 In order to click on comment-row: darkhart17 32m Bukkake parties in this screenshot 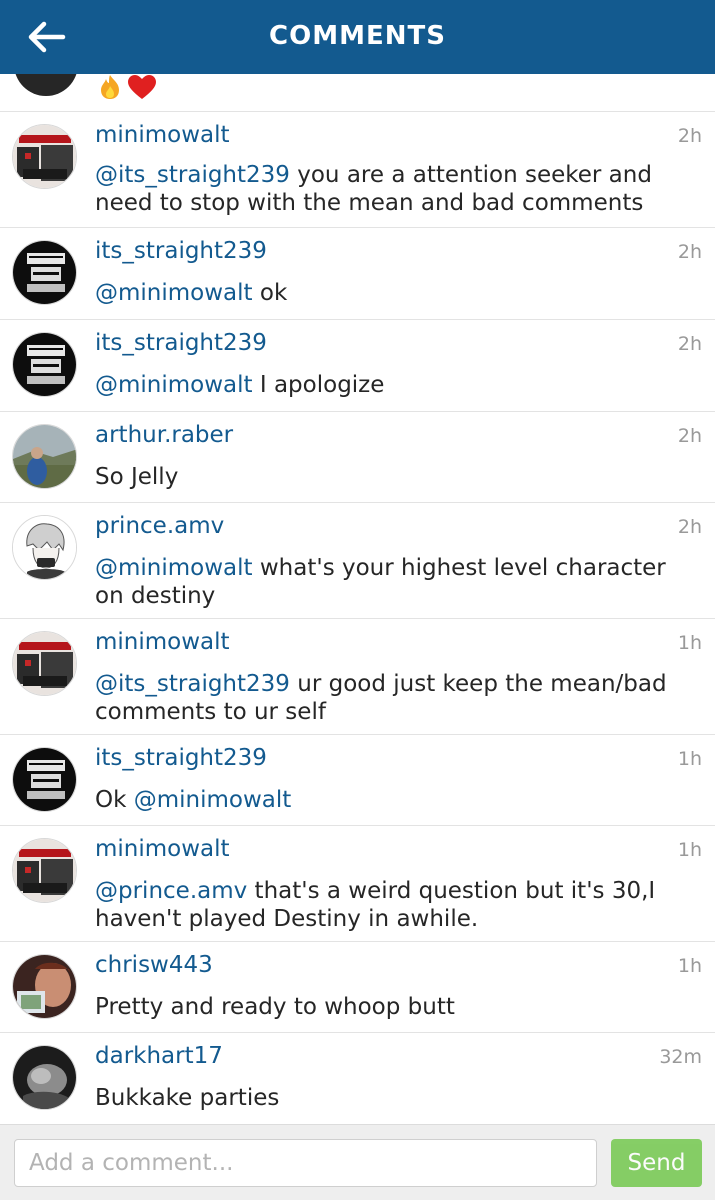, I will do `click(357, 1078)`.